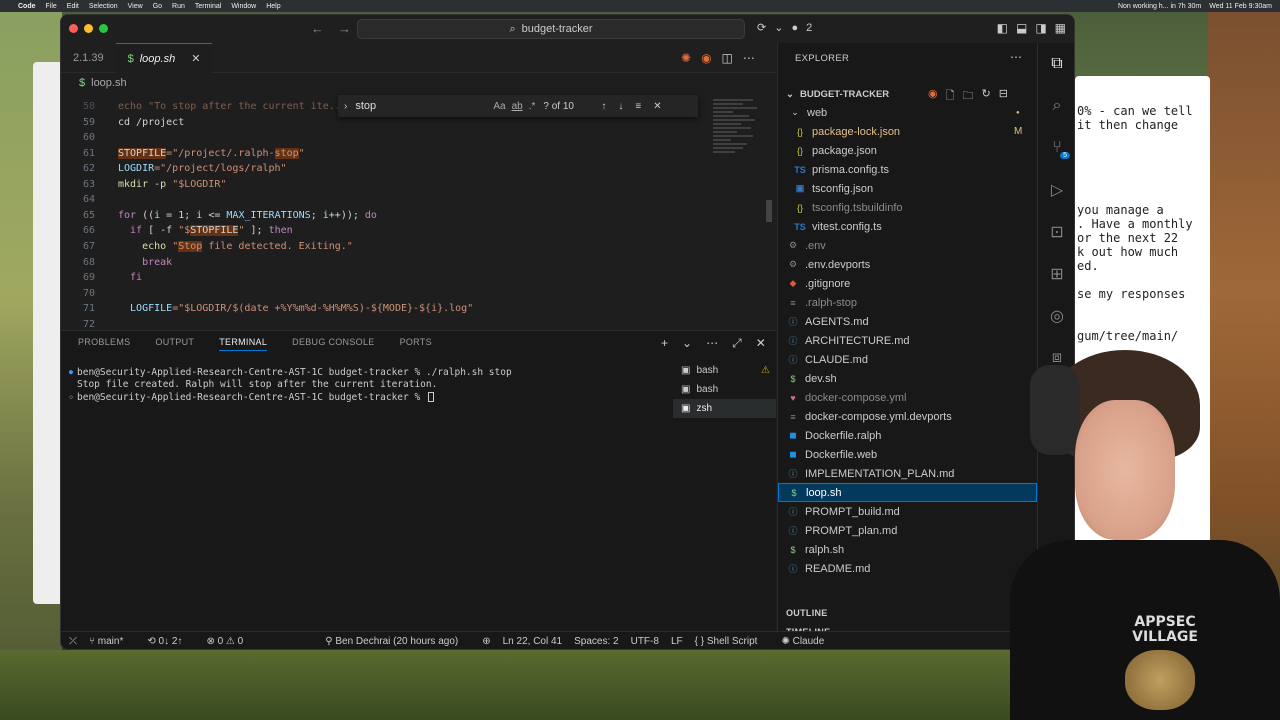 This screenshot has height=720, width=1280. What do you see at coordinates (687, 343) in the screenshot?
I see `terminal-dropdown-icon: ⌄` at bounding box center [687, 343].